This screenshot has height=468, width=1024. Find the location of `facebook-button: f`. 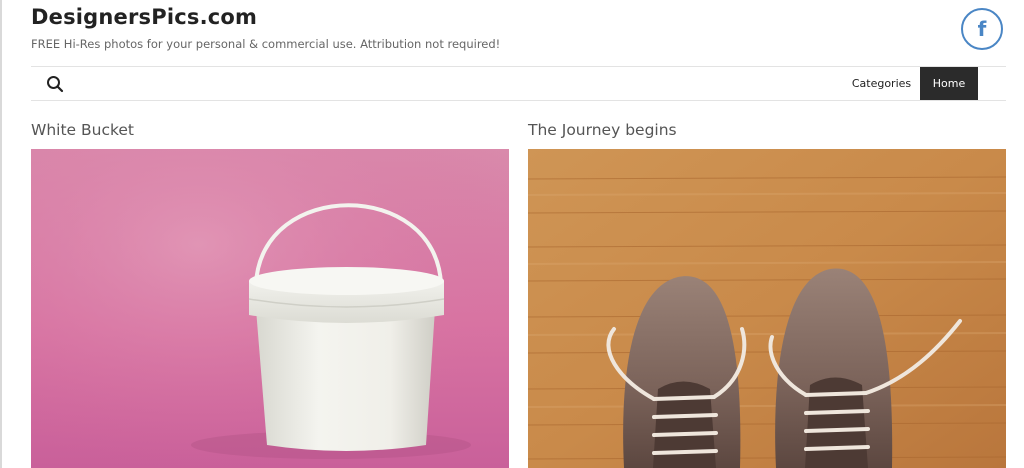

facebook-button: f is located at coordinates (982, 29).